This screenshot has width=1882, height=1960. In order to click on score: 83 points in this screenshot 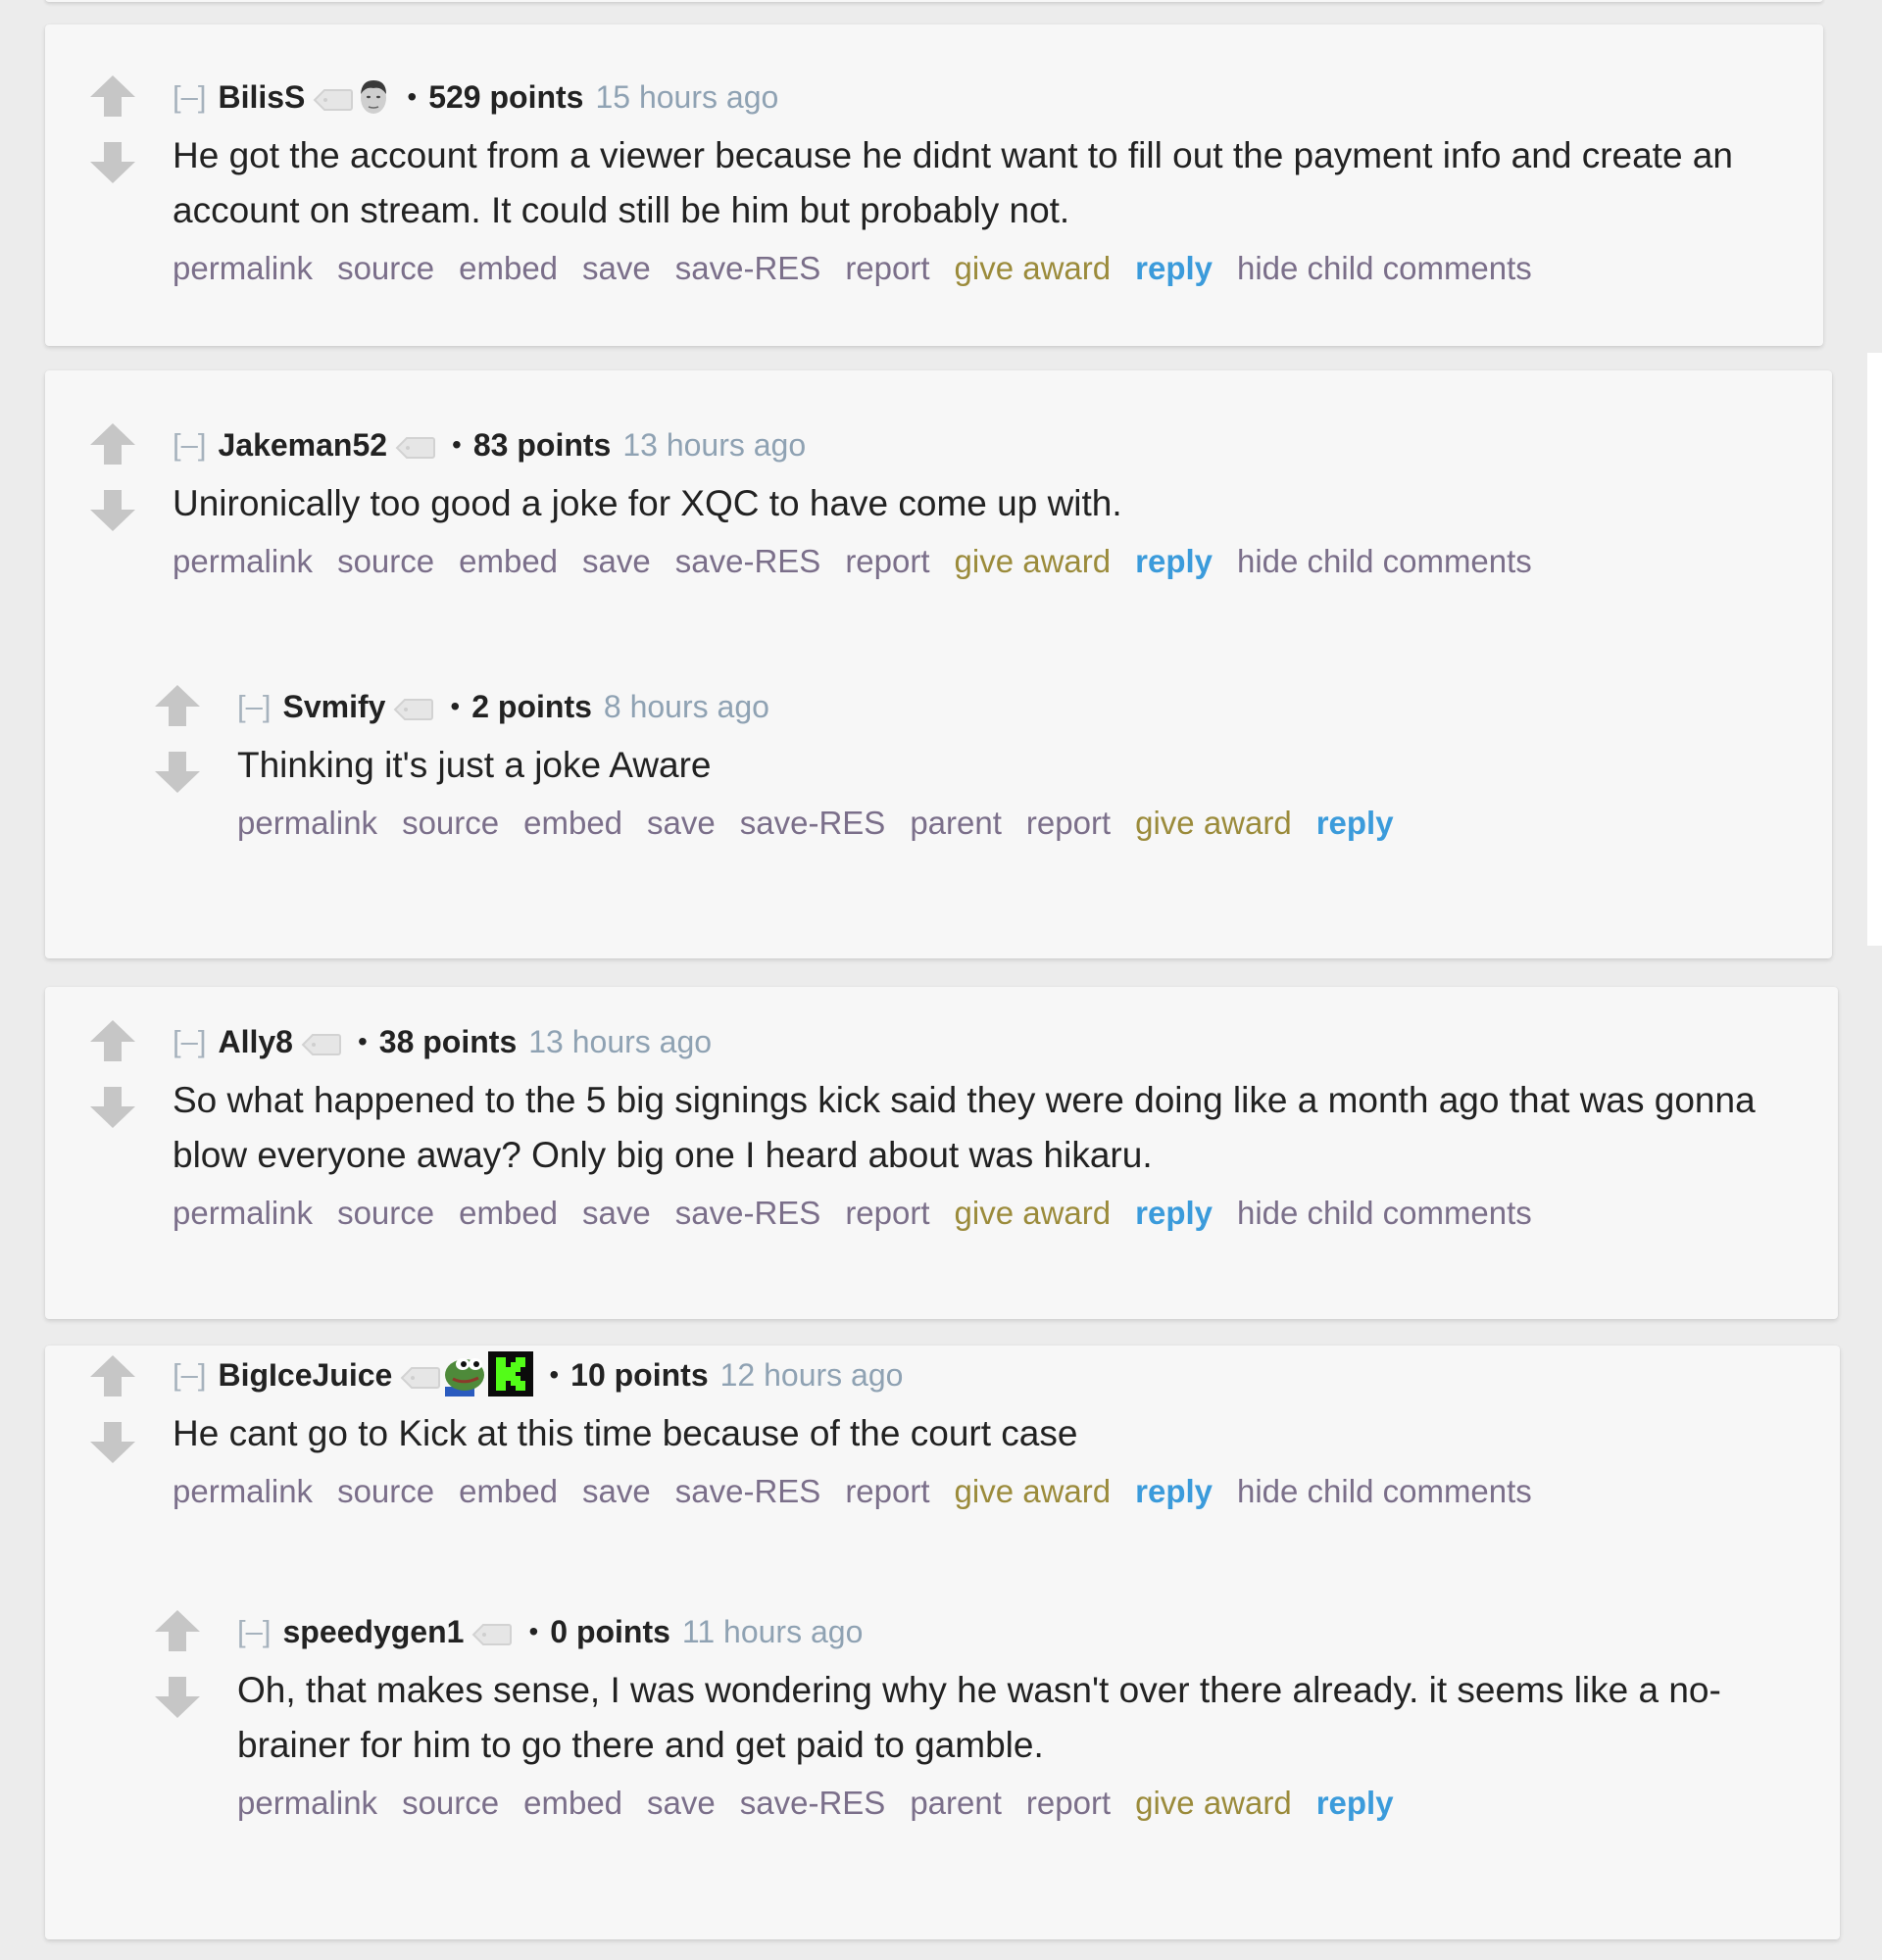, I will do `click(542, 445)`.